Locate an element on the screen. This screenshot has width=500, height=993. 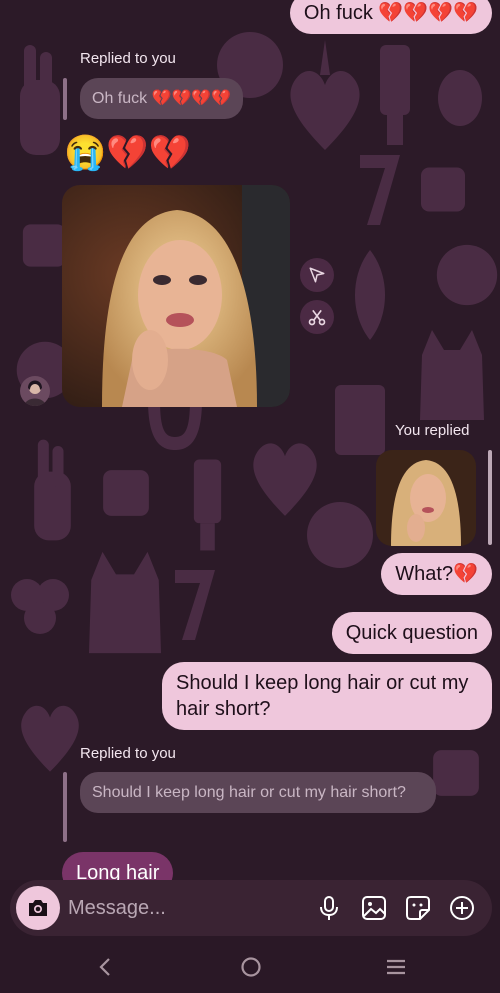
menu-lines-icon is located at coordinates (396, 967).